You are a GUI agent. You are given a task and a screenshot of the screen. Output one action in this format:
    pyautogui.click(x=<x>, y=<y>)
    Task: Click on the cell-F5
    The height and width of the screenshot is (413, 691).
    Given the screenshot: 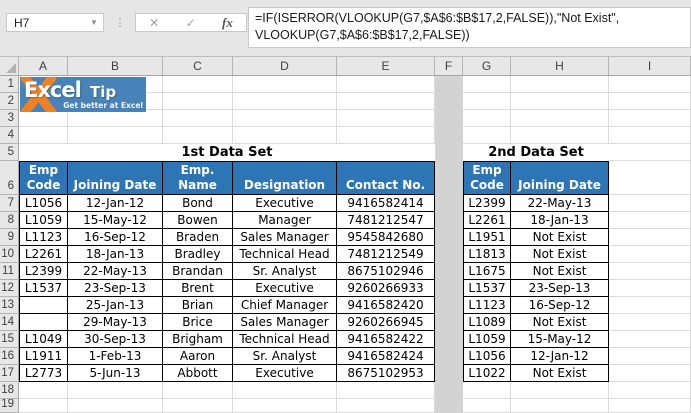 What is the action you would take?
    pyautogui.click(x=449, y=152)
    